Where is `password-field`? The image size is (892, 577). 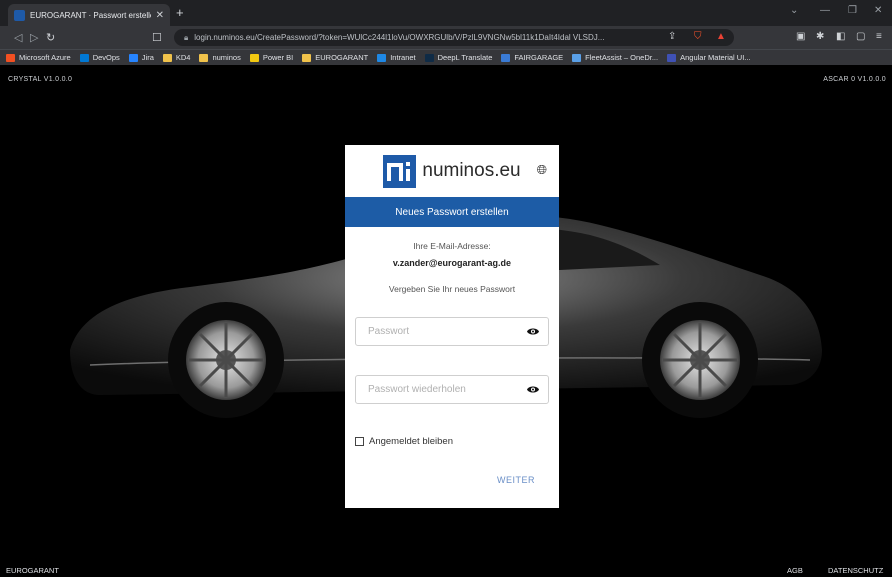 password-field is located at coordinates (452, 331).